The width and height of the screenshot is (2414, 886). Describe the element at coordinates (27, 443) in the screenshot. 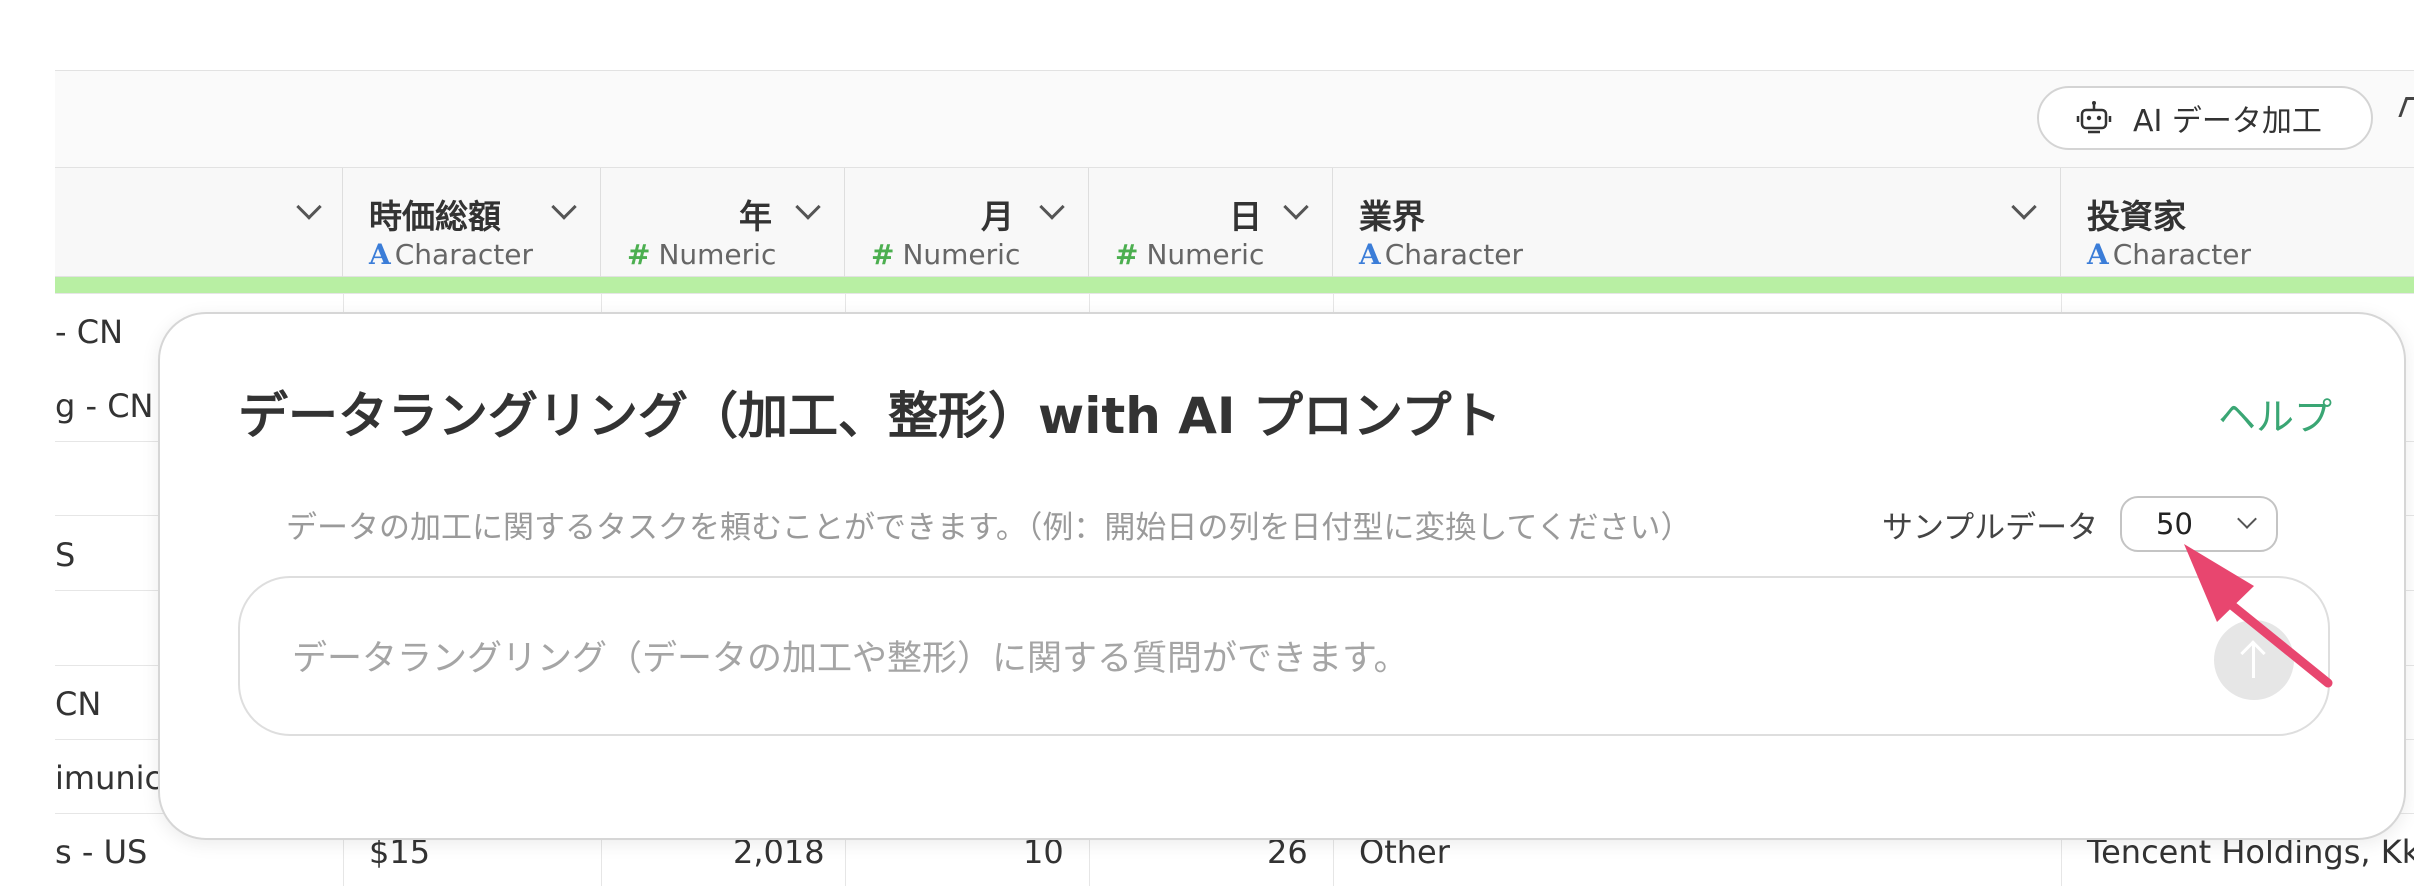

I see `left-gutter` at that location.